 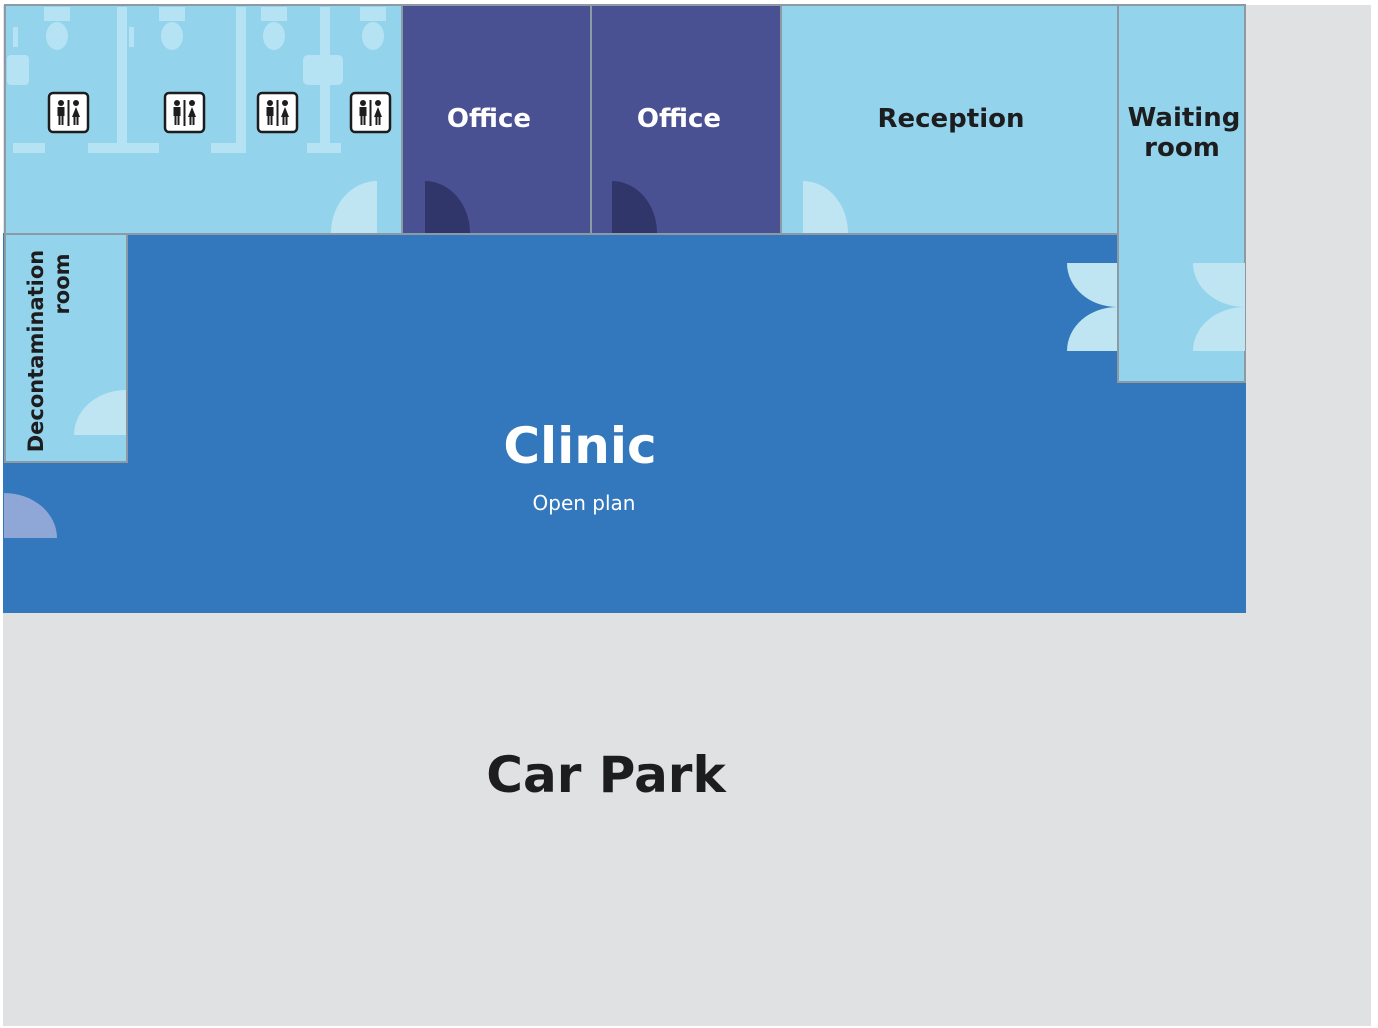 What do you see at coordinates (606, 775) in the screenshot?
I see `car-park-label: Car Park` at bounding box center [606, 775].